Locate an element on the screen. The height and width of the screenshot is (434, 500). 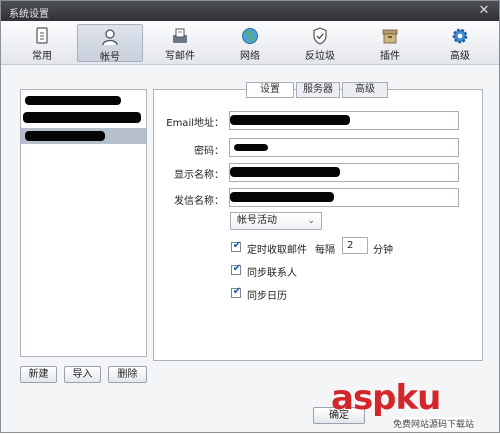
dropdown-value: 帐号活动 is located at coordinates (257, 220).